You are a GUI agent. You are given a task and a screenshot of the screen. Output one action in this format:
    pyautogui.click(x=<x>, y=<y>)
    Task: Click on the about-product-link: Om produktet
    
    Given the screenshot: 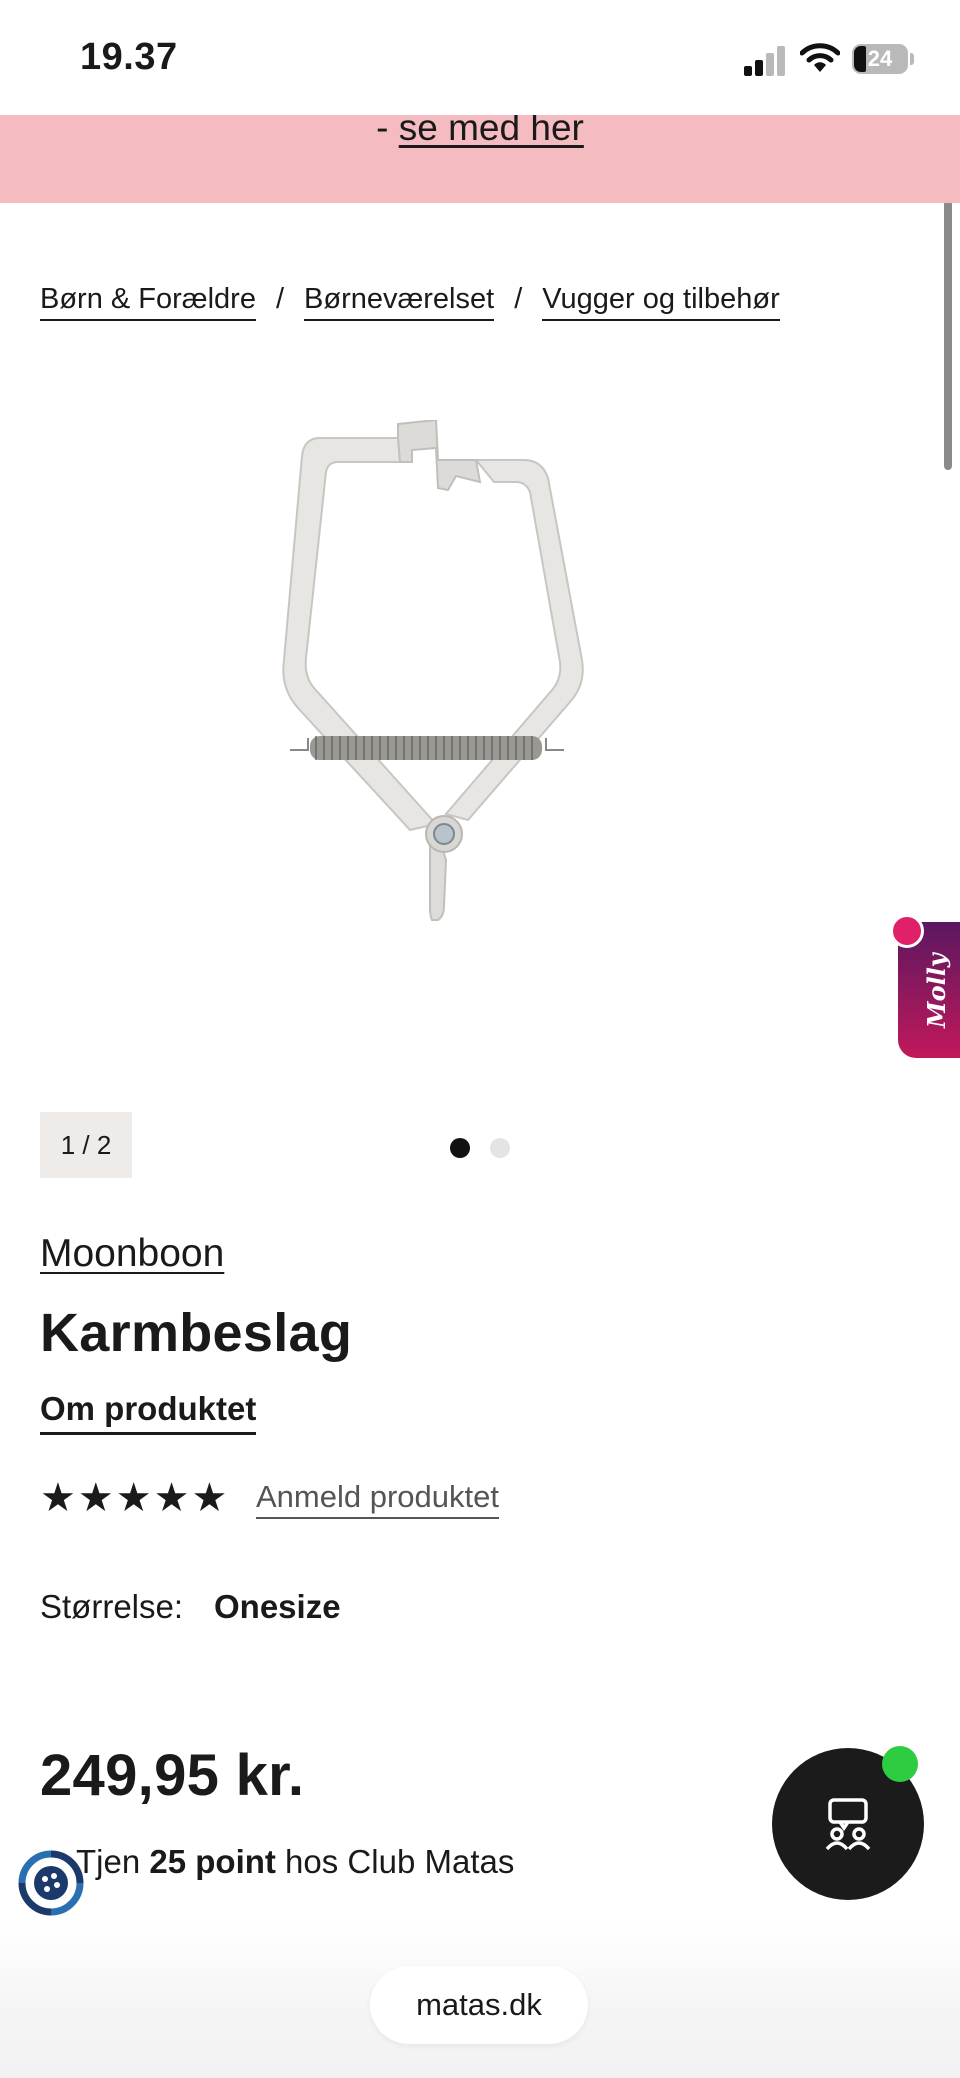 What is the action you would take?
    pyautogui.click(x=148, y=1412)
    